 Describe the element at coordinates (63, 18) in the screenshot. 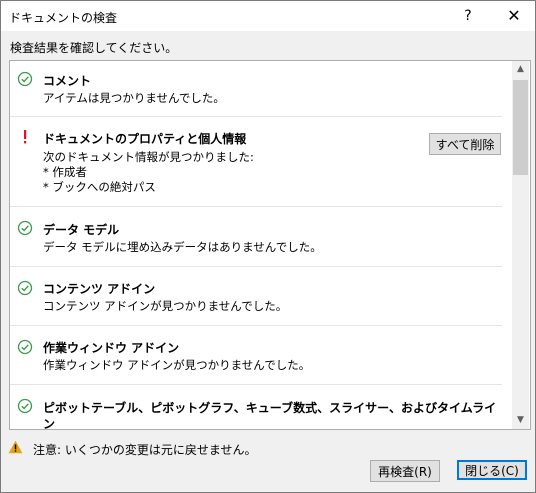

I see `window-title: ドキュメントの検査` at that location.